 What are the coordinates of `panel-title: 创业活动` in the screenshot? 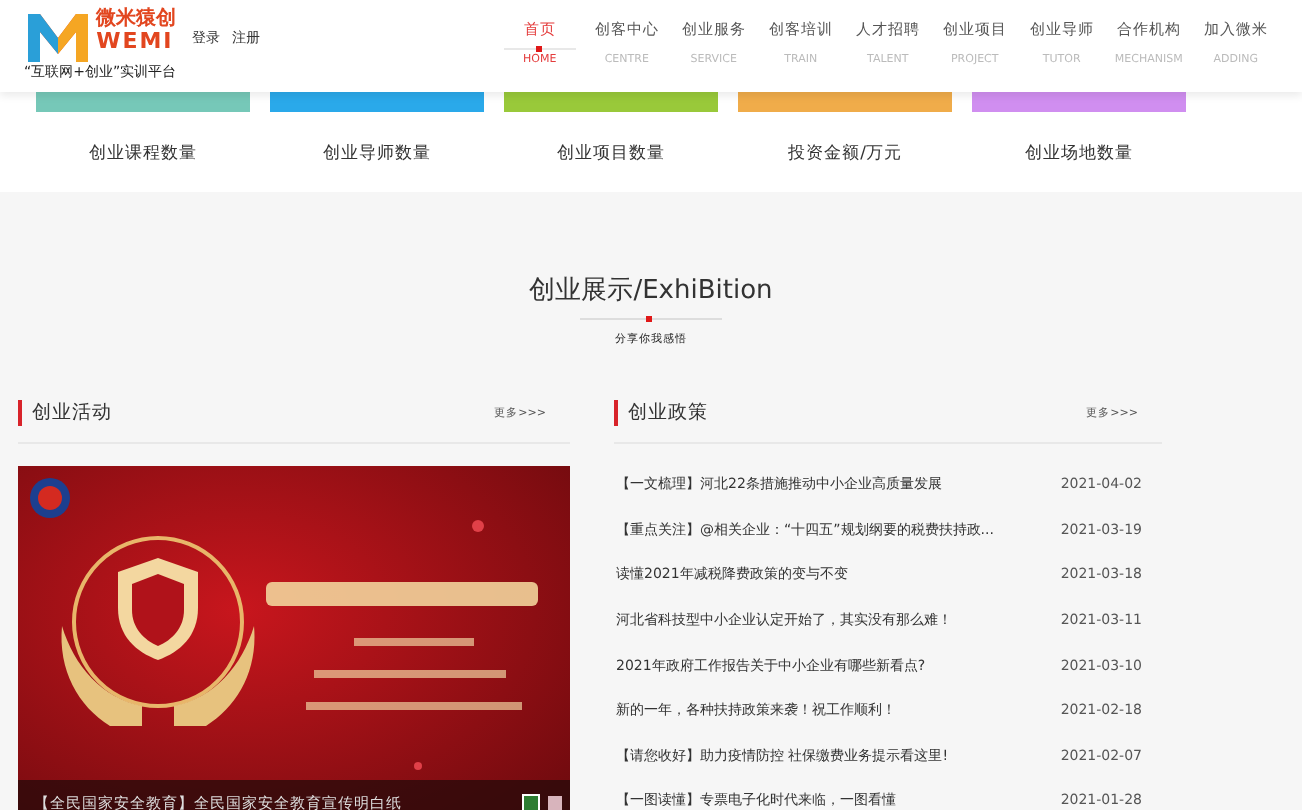 It's located at (65, 413).